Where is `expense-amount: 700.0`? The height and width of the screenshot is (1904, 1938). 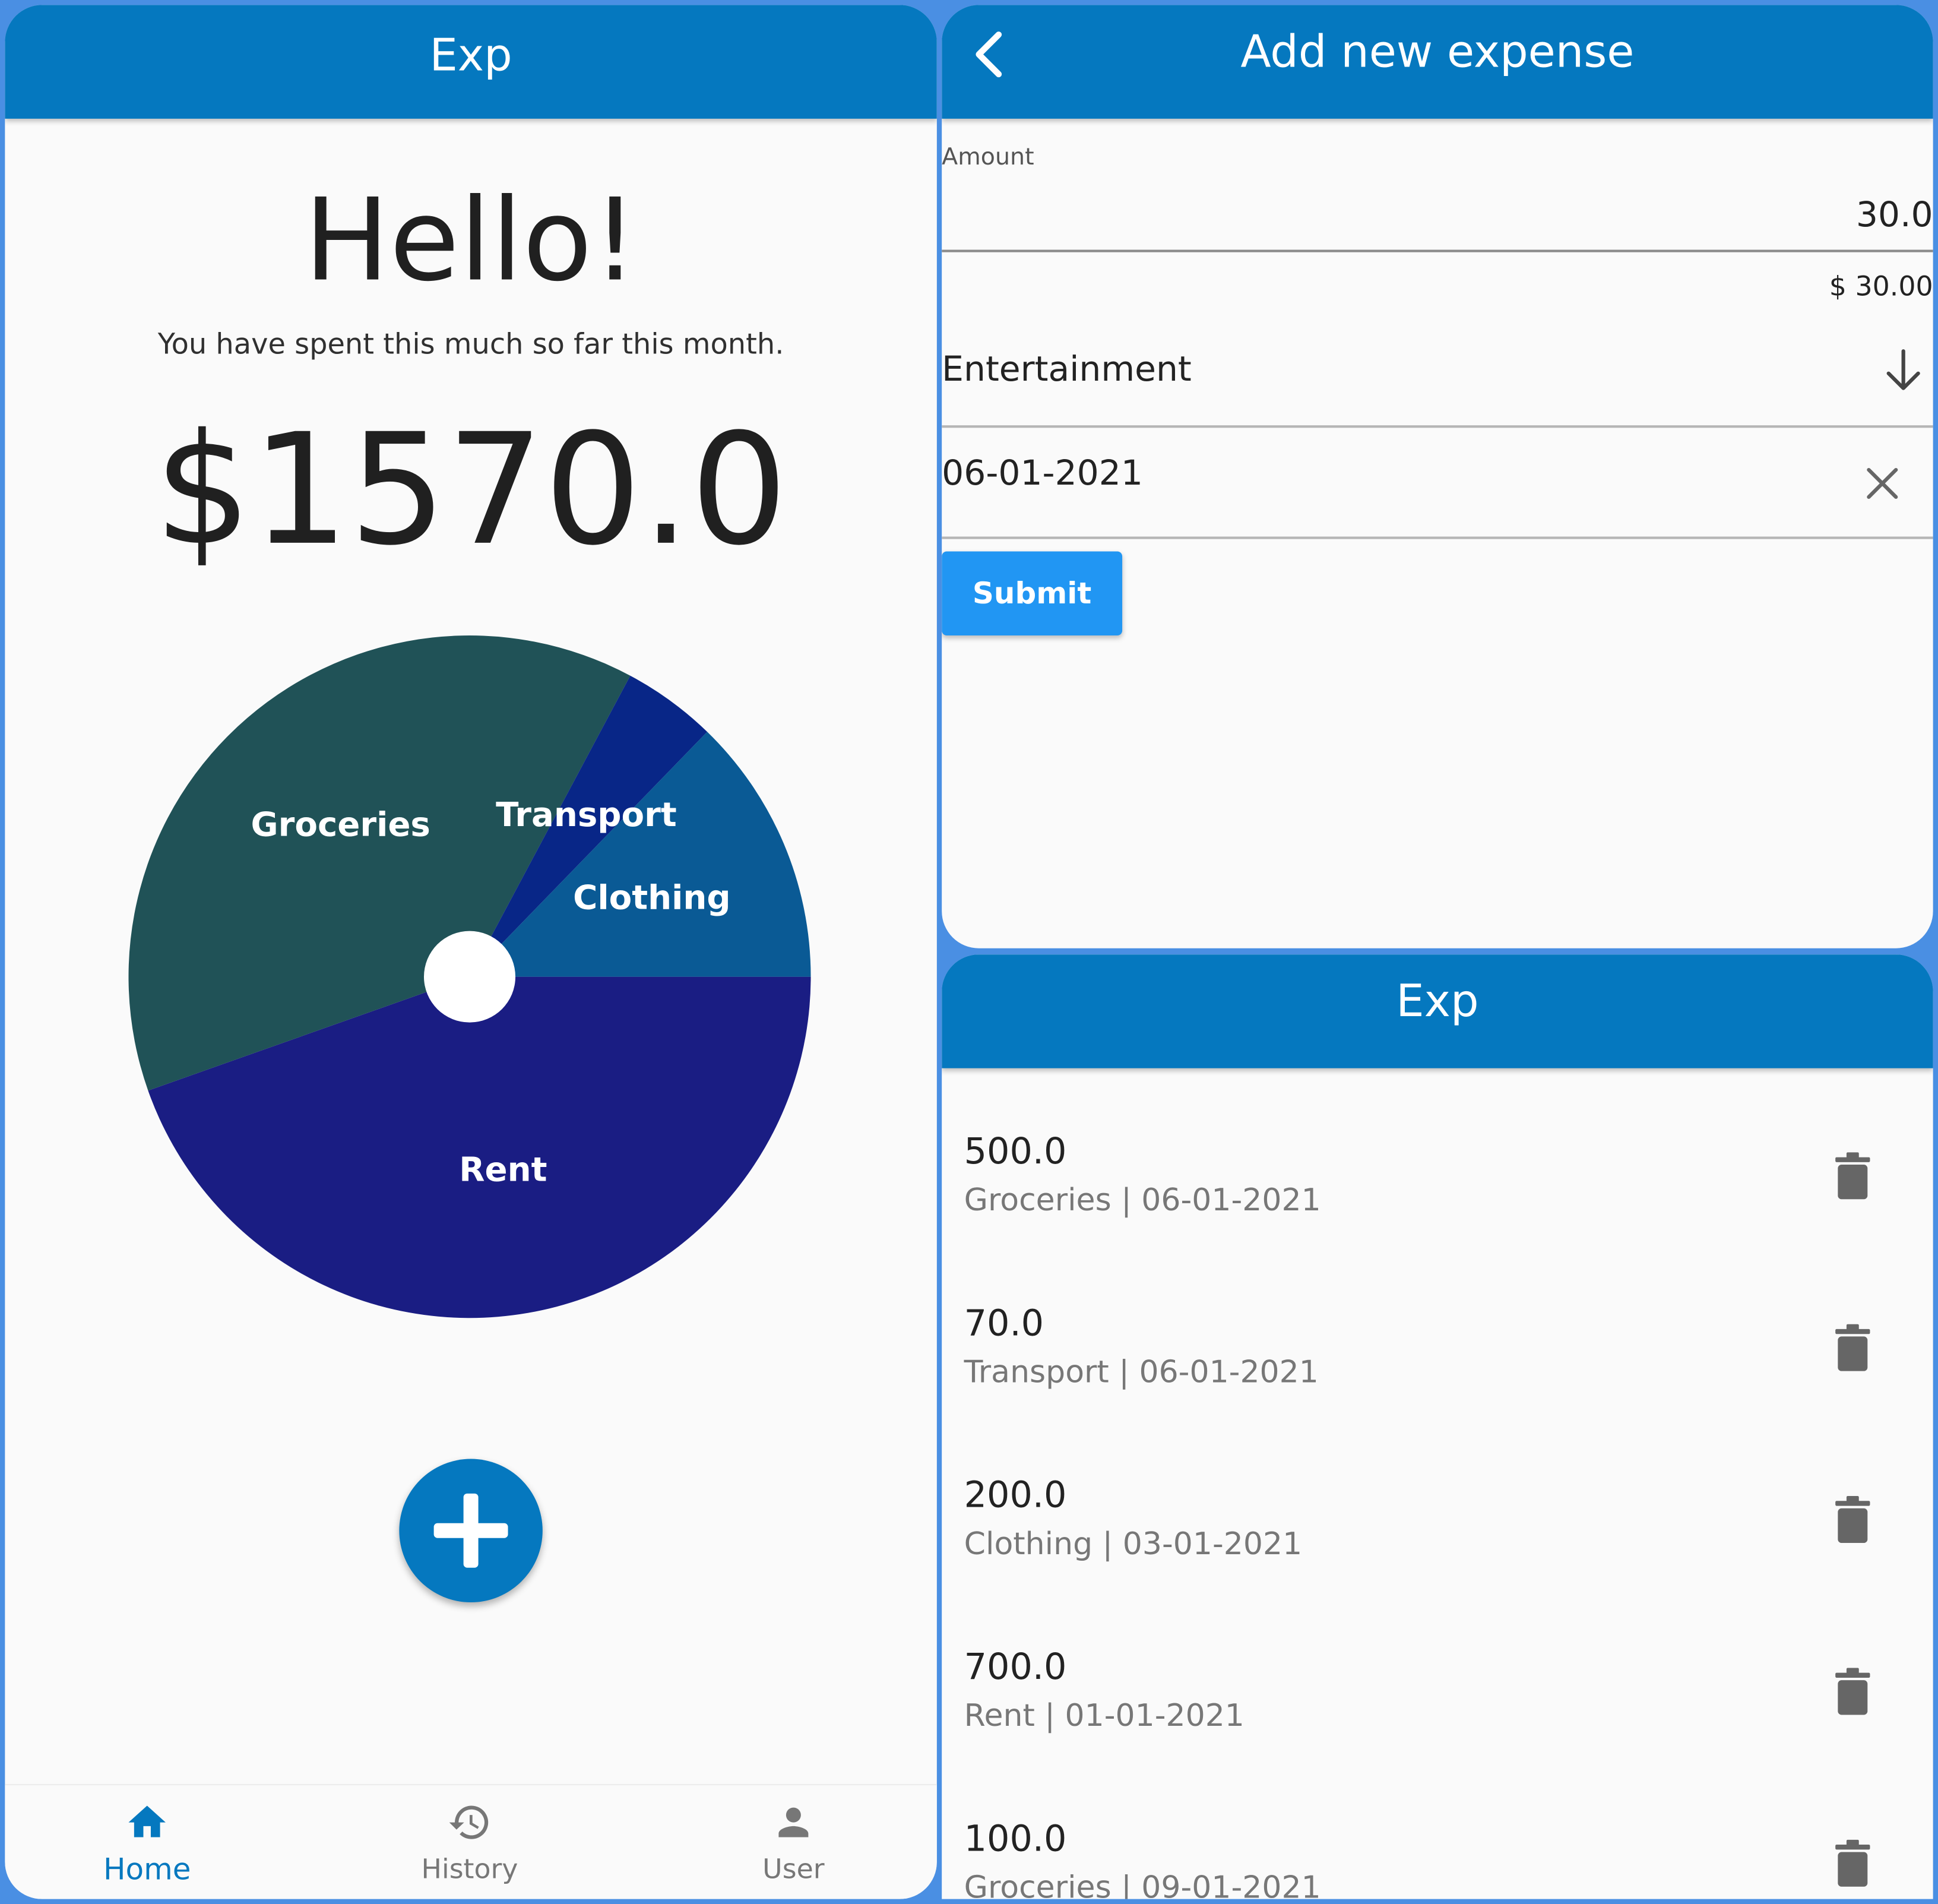
expense-amount: 700.0 is located at coordinates (1015, 1667).